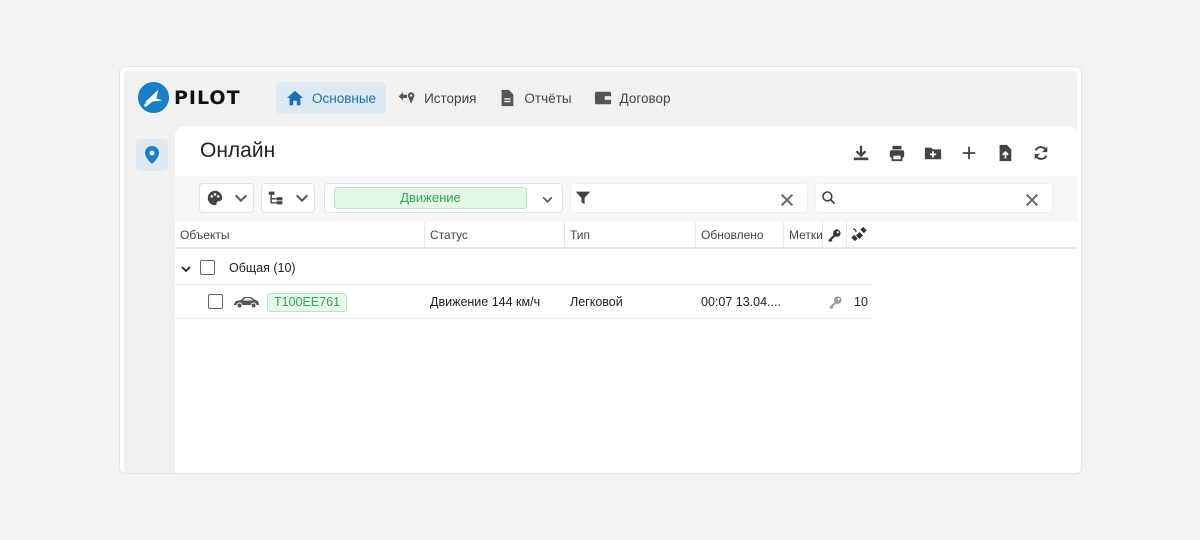 This screenshot has width=1200, height=540. I want to click on nav-item-history: История, so click(437, 98).